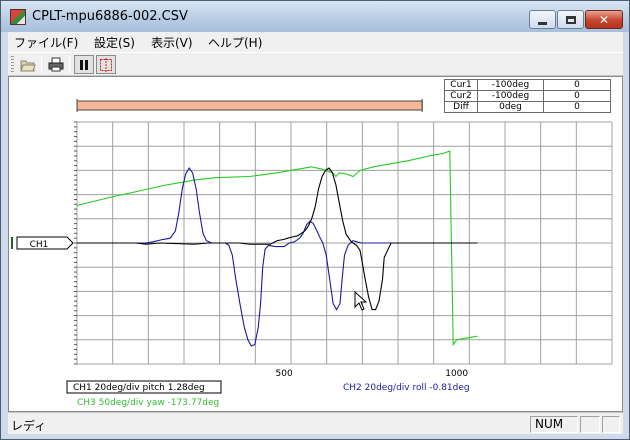  What do you see at coordinates (110, 16) in the screenshot?
I see `window-title: CPLT-mpu6886-002.CSV` at bounding box center [110, 16].